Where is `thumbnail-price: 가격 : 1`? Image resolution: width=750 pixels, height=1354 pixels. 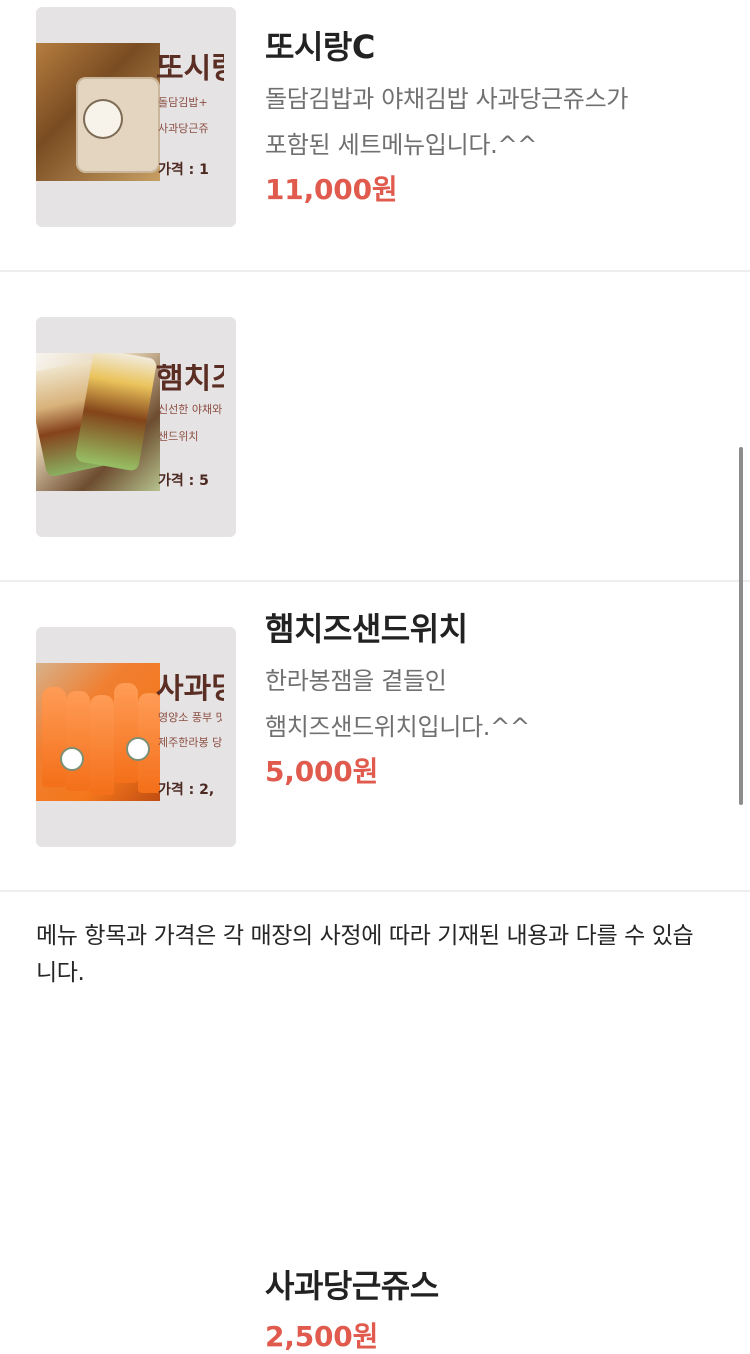 thumbnail-price: 가격 : 1 is located at coordinates (183, 170).